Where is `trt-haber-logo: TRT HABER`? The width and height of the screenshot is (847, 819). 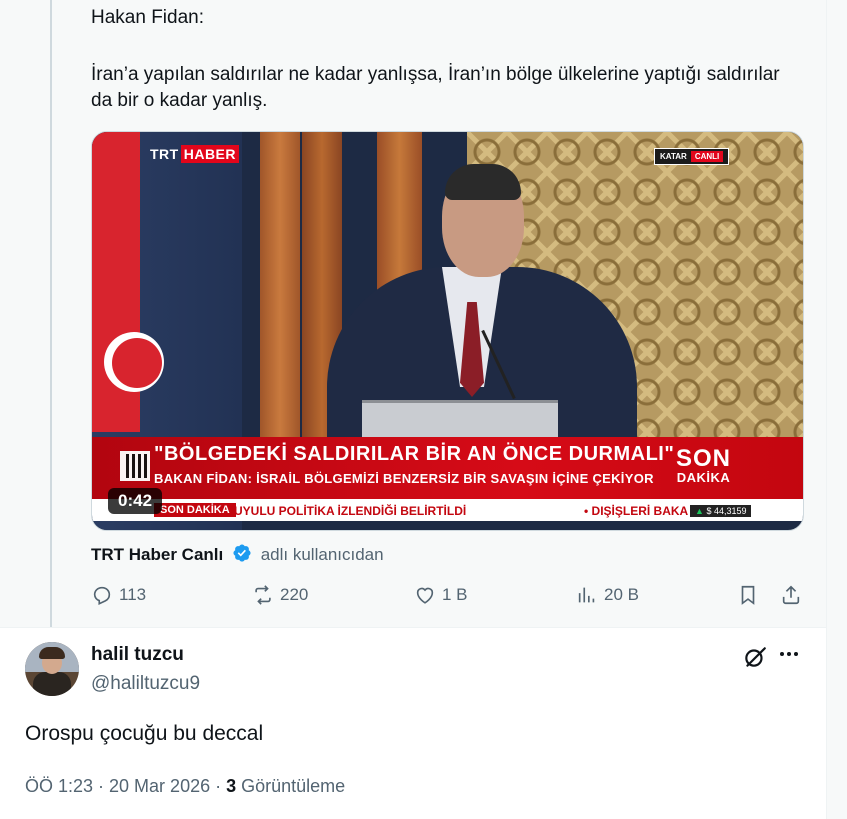
trt-haber-logo: TRT HABER is located at coordinates (194, 154).